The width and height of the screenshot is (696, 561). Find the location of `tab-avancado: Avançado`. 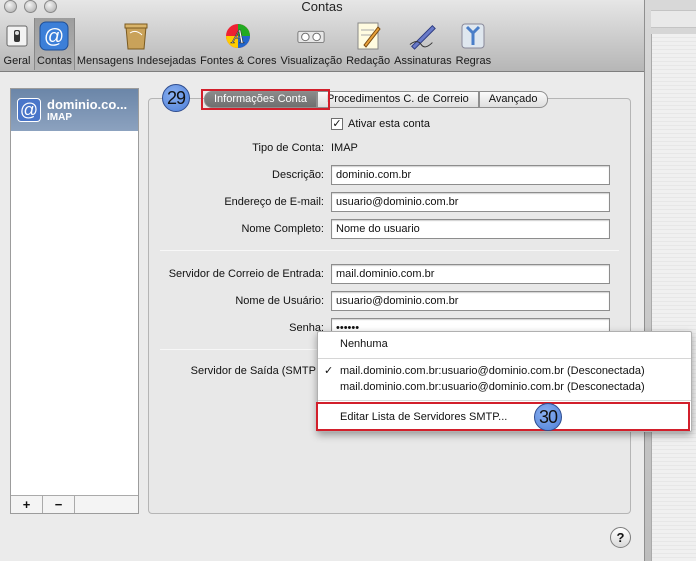

tab-avancado: Avançado is located at coordinates (513, 99).